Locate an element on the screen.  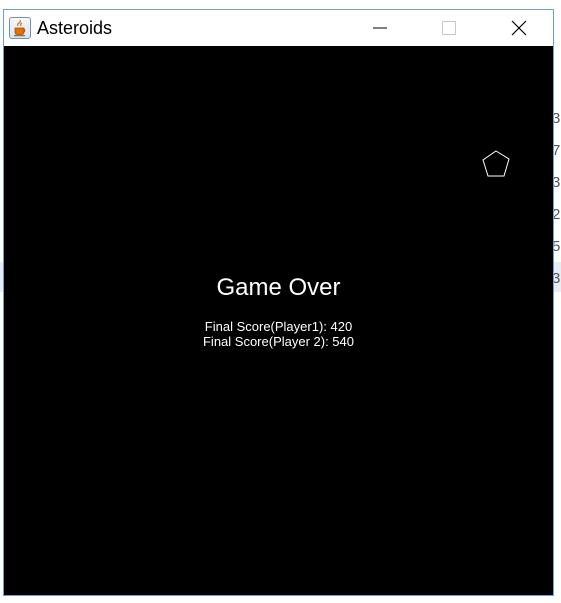
minimize-icon is located at coordinates (380, 28).